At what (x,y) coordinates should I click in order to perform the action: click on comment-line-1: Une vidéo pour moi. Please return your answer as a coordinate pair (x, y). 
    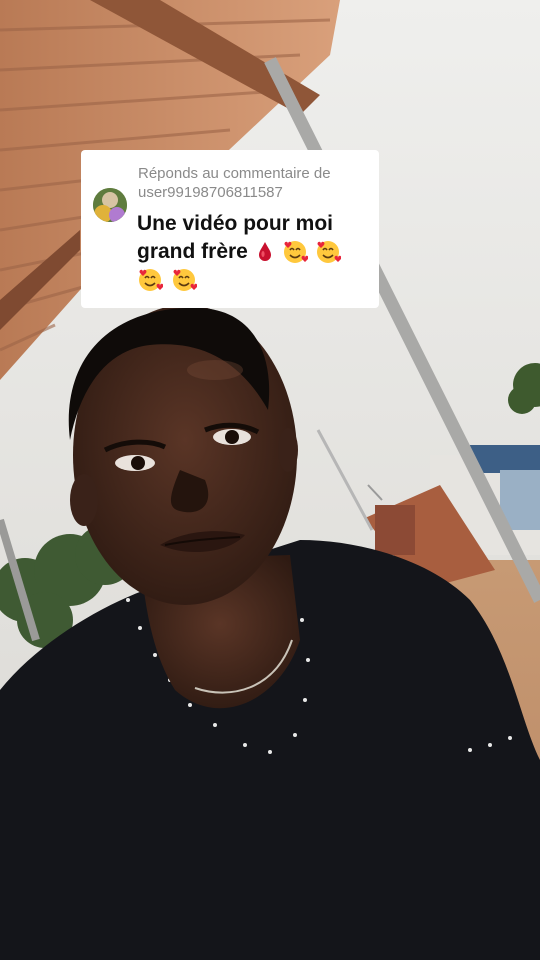
    Looking at the image, I should click on (235, 223).